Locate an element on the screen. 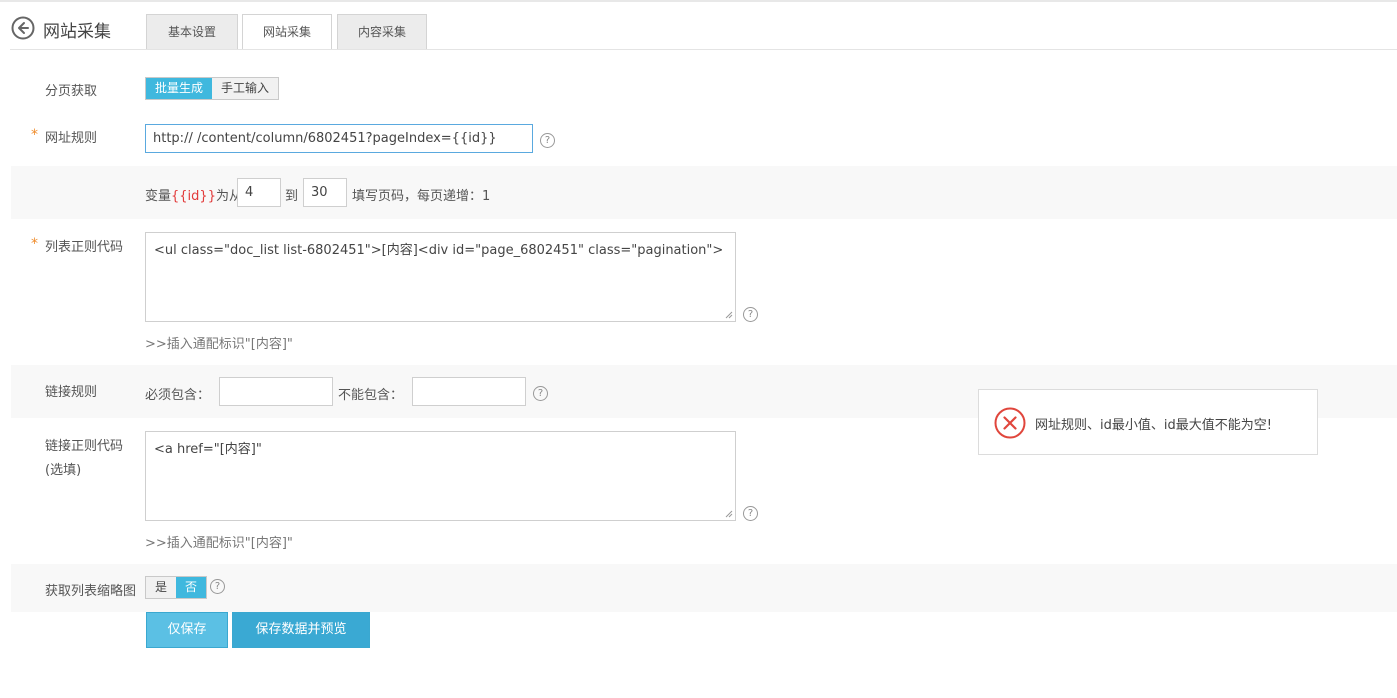 The height and width of the screenshot is (698, 1397). list-regex-insert-link: >>插入通配标识"[内容]" is located at coordinates (219, 342).